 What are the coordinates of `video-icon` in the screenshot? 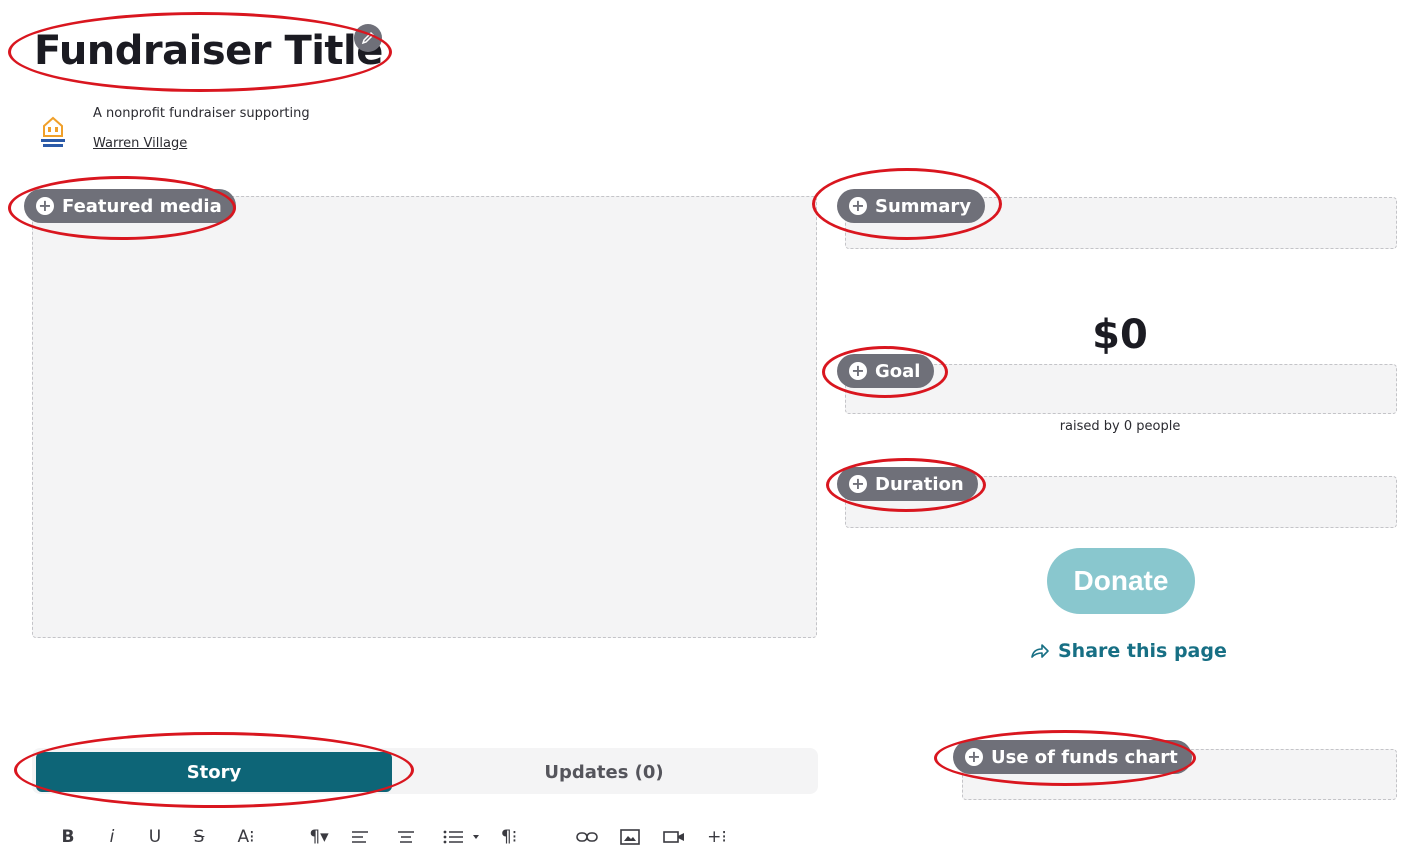 It's located at (673, 837).